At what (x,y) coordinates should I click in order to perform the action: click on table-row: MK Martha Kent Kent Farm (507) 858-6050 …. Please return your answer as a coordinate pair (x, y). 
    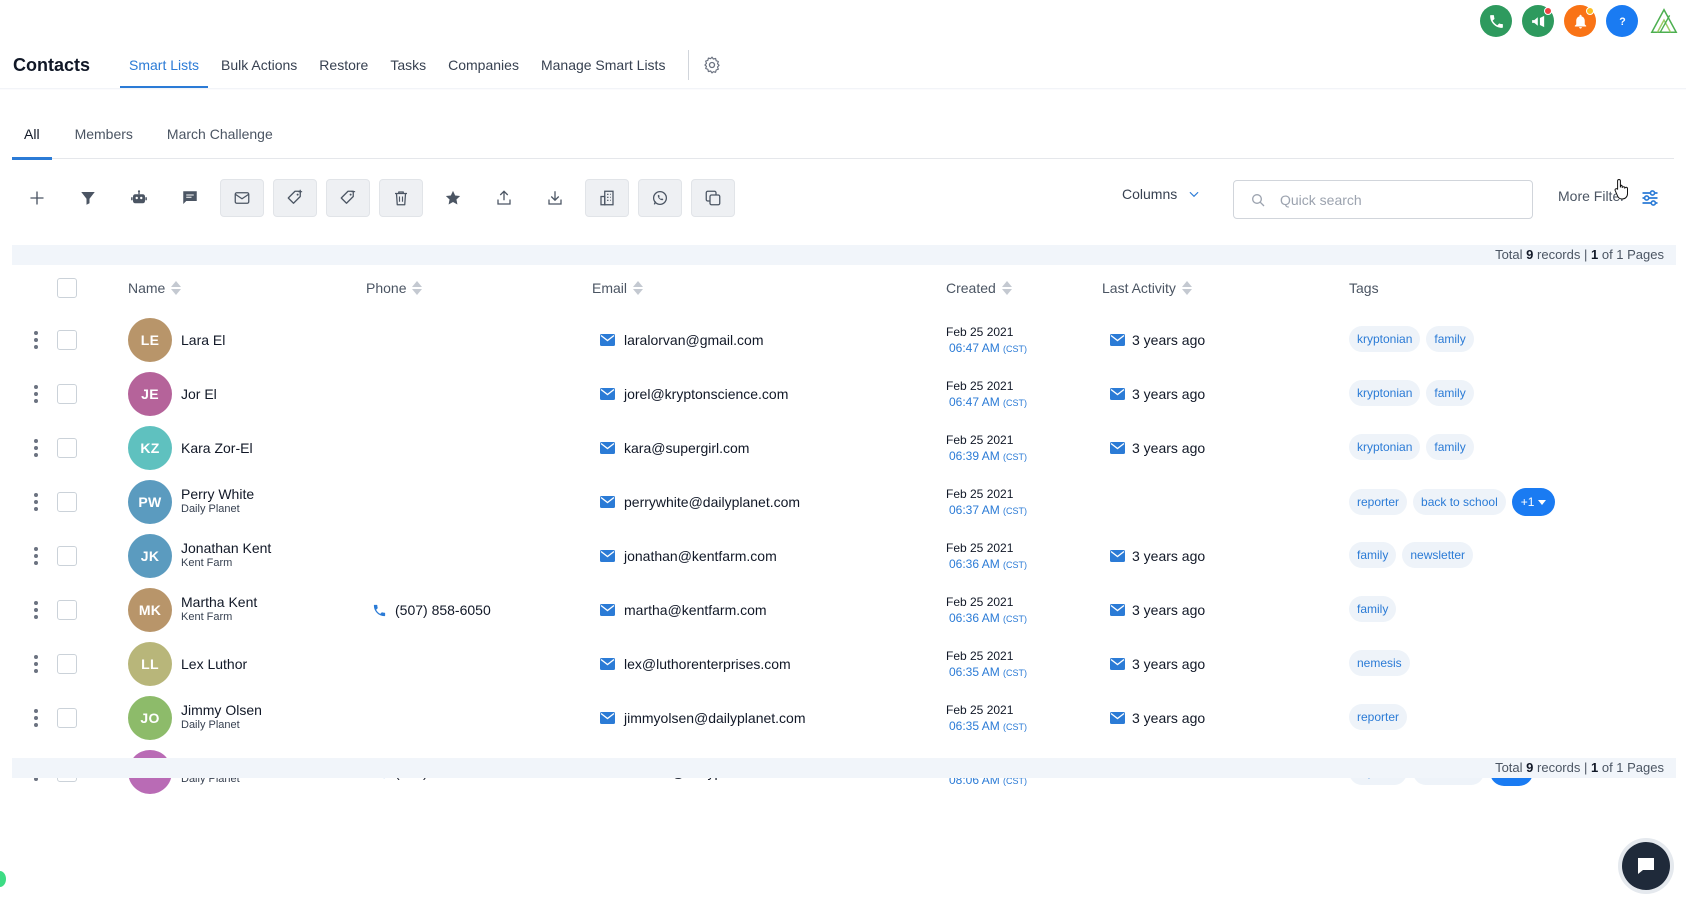
    Looking at the image, I should click on (843, 610).